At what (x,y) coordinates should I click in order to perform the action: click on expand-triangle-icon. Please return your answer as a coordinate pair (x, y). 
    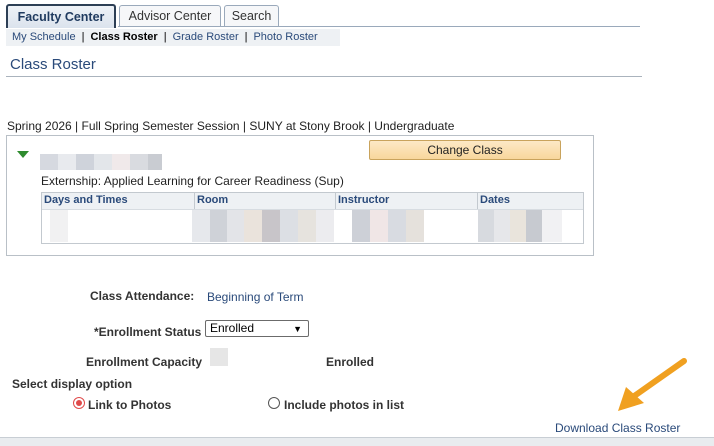
    Looking at the image, I should click on (23, 154).